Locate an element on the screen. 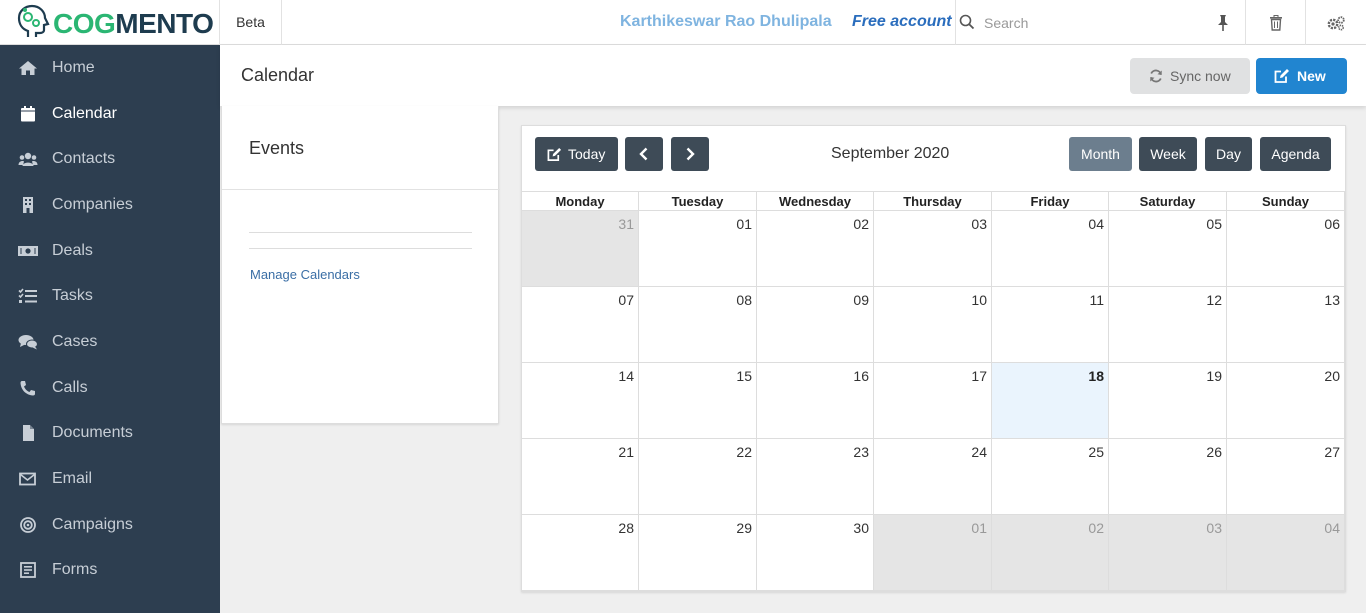 Image resolution: width=1366 pixels, height=613 pixels. day-cell: 10 is located at coordinates (933, 325).